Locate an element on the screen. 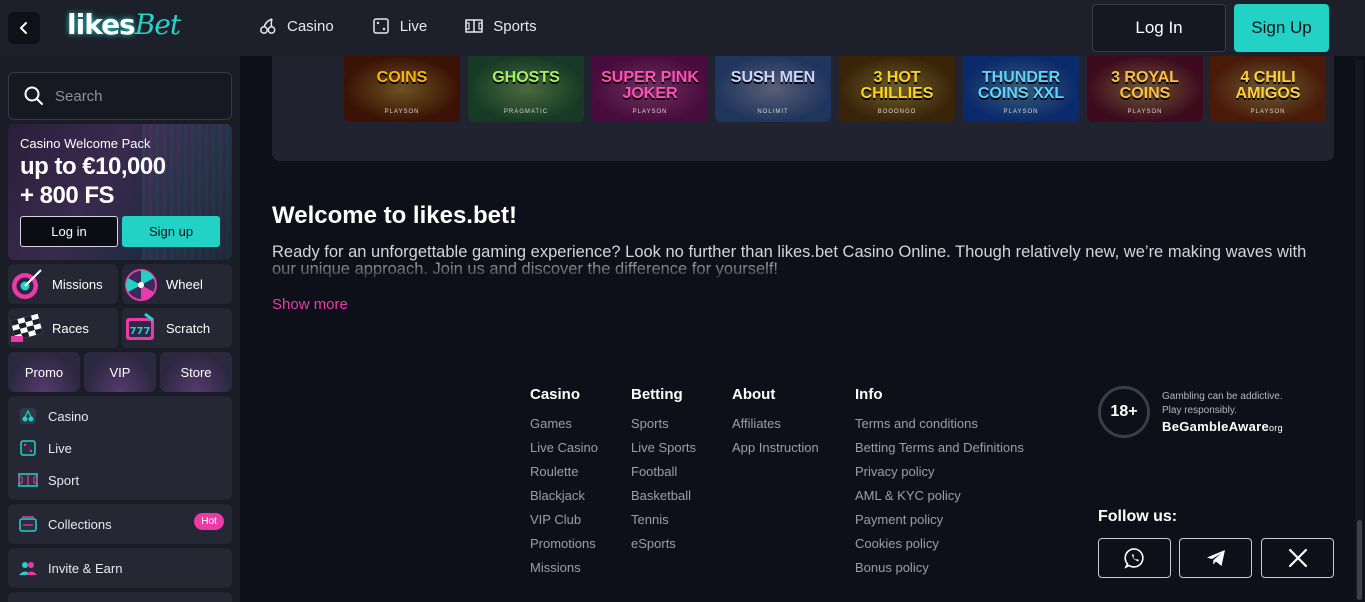 The image size is (1365, 602). footer-link: Tennis is located at coordinates (663, 524).